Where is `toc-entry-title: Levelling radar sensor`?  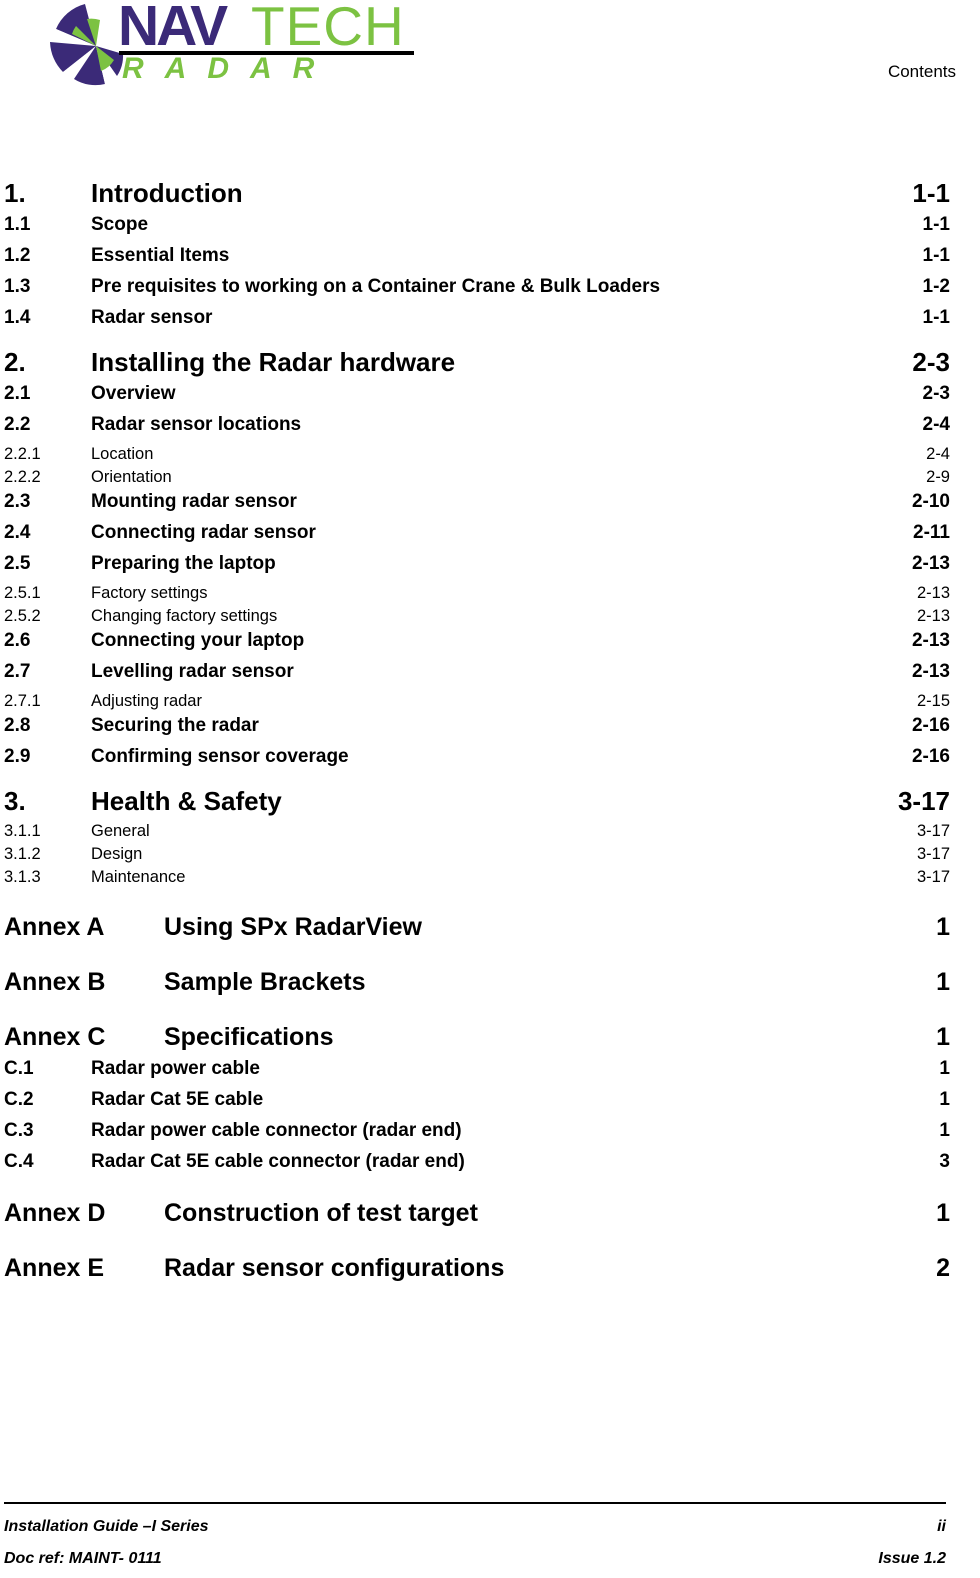 toc-entry-title: Levelling radar sensor is located at coordinates (192, 671).